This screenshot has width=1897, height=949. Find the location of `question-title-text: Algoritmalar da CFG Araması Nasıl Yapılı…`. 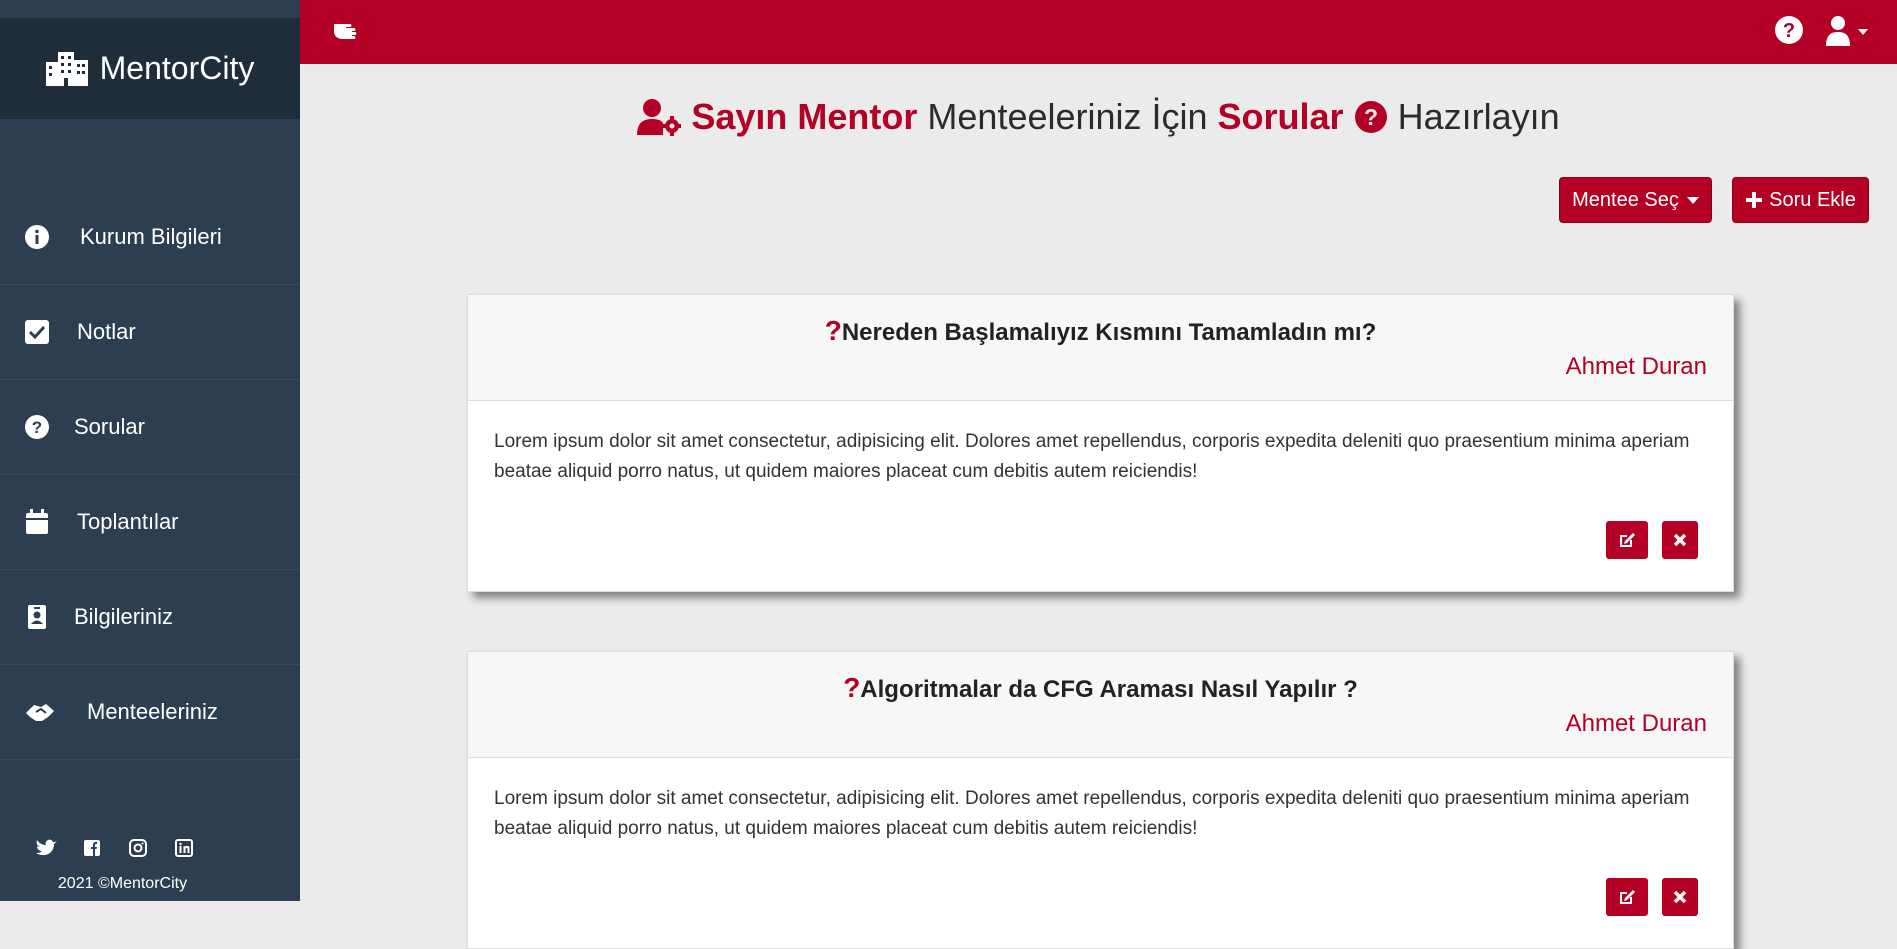

question-title-text: Algoritmalar da CFG Araması Nasıl Yapılı… is located at coordinates (1109, 689).